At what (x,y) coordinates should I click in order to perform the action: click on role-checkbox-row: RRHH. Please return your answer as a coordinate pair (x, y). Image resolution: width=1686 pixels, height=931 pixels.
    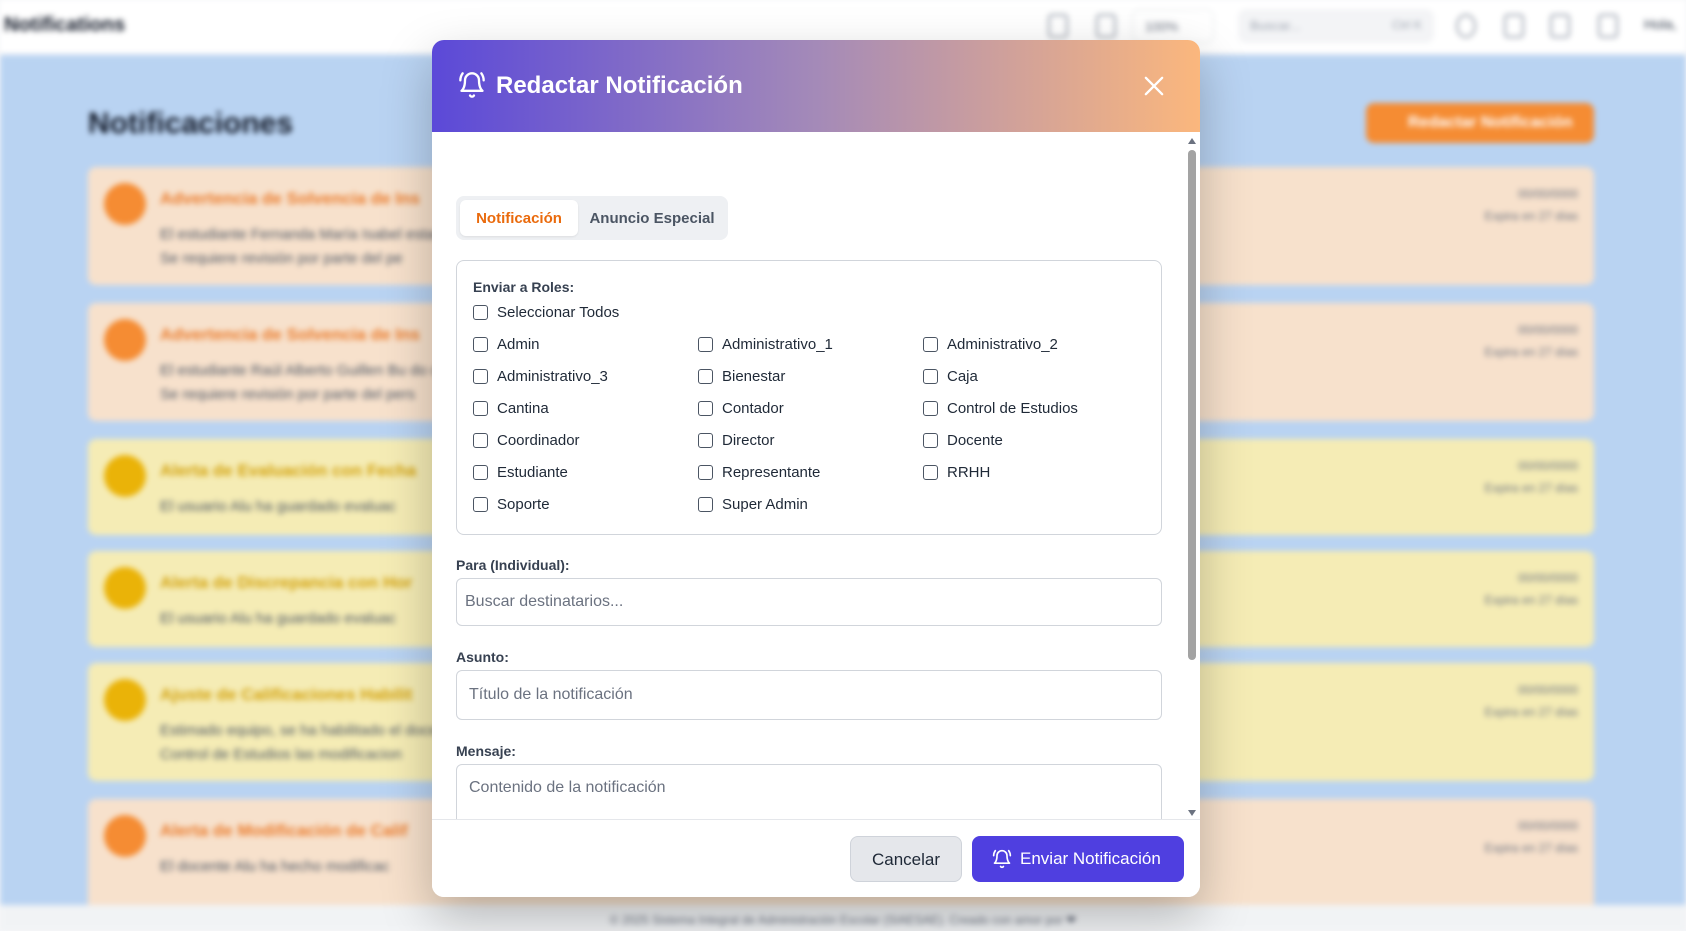
    Looking at the image, I should click on (1028, 473).